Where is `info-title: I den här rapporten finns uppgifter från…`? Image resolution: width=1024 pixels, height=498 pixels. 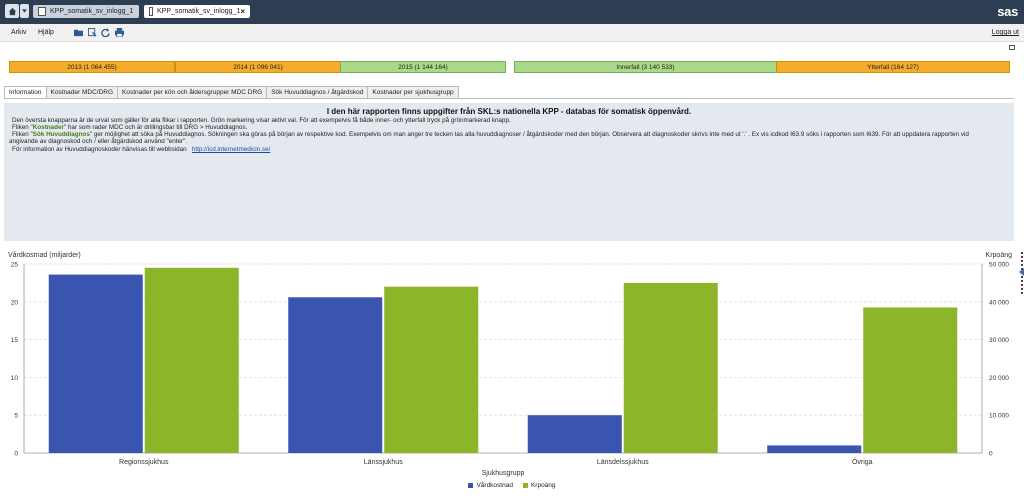
info-title: I den här rapporten finns uppgifter från… is located at coordinates (509, 111).